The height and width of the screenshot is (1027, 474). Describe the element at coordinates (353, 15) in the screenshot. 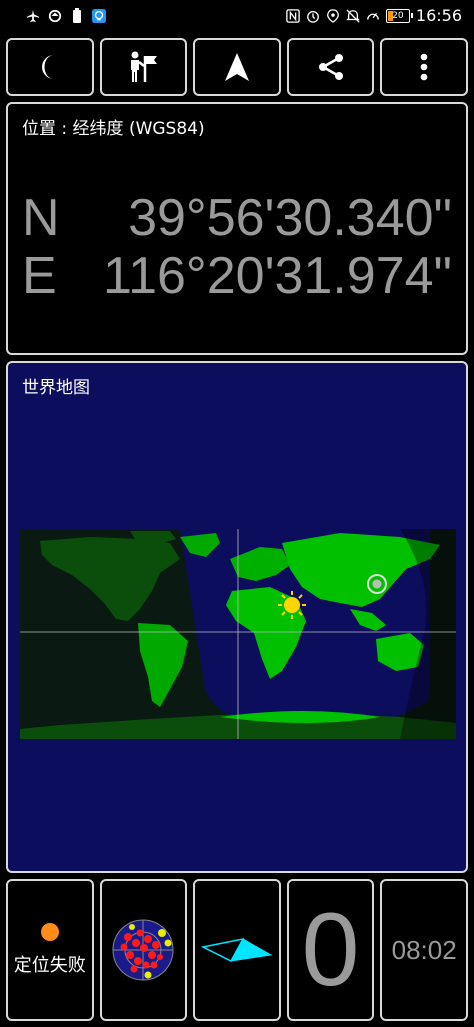

I see `mute-icon` at that location.